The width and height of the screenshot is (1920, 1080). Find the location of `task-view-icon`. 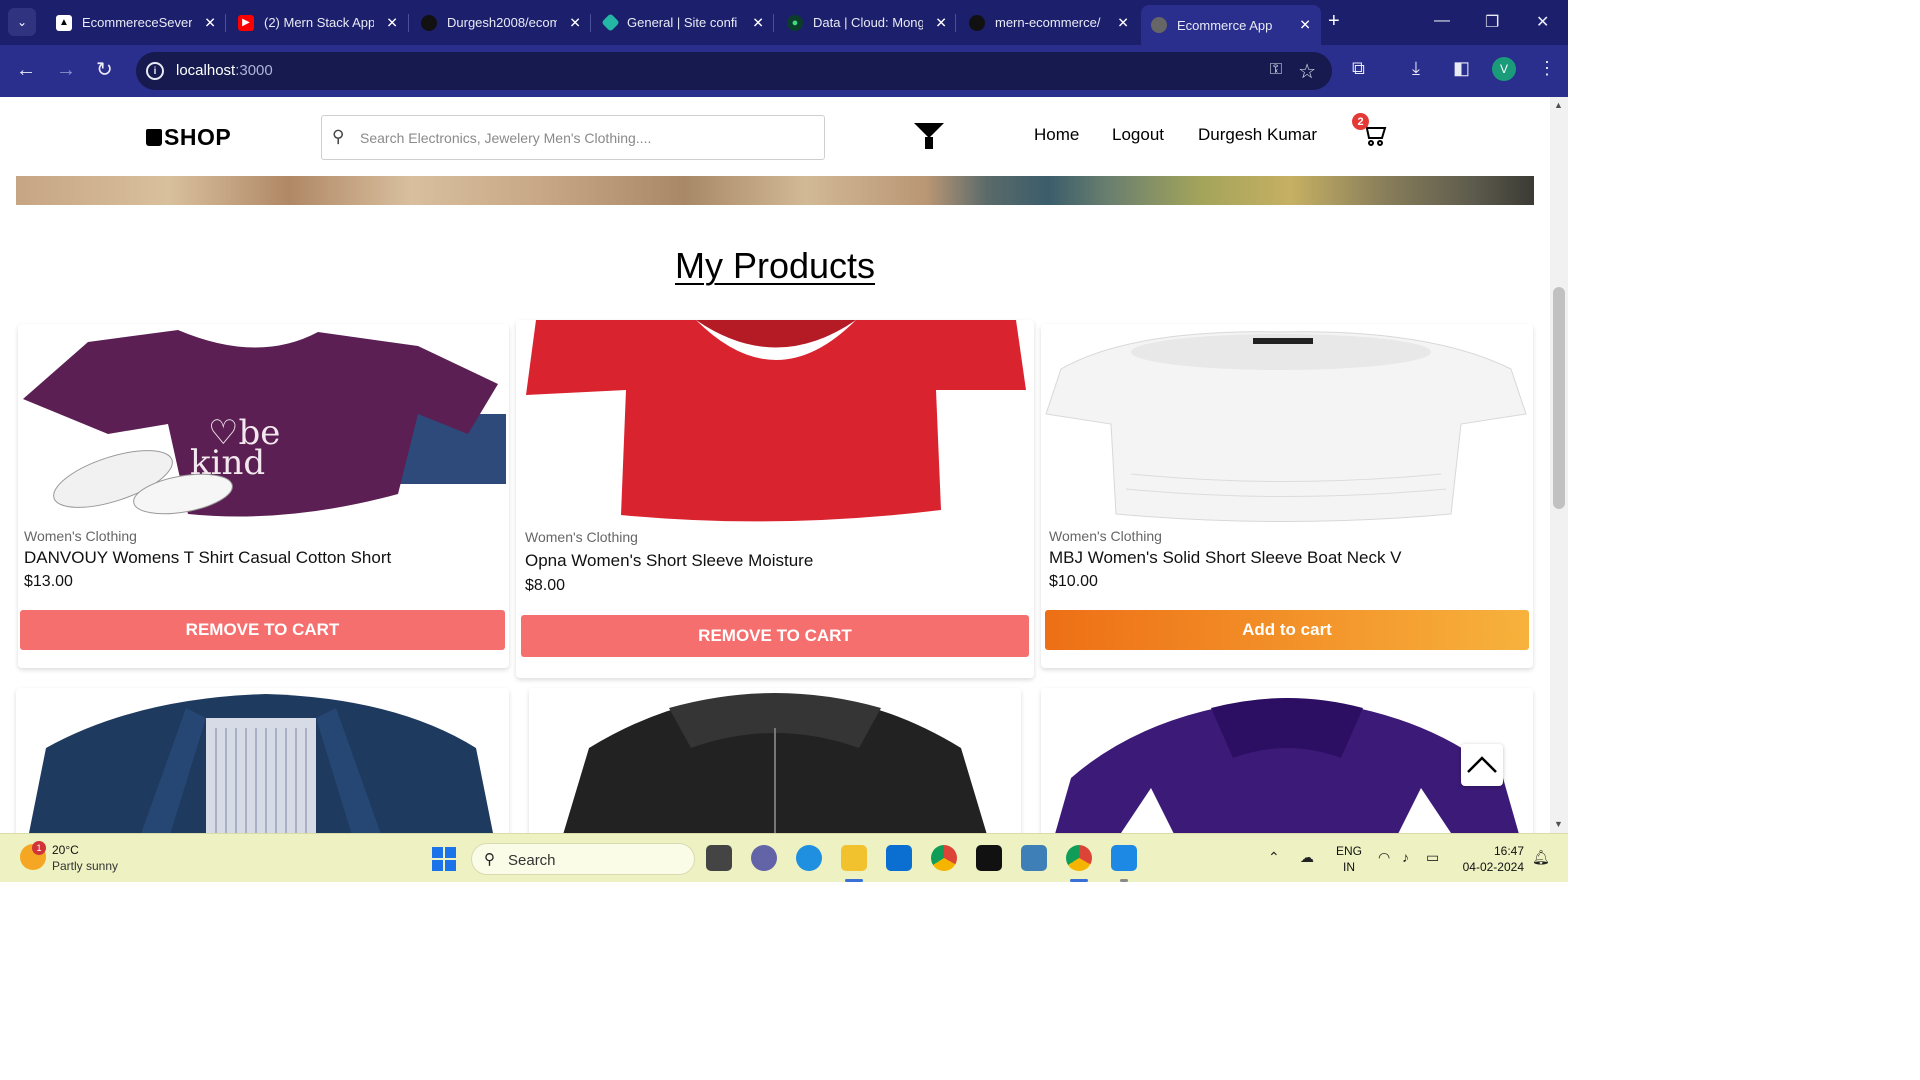

task-view-icon is located at coordinates (719, 858).